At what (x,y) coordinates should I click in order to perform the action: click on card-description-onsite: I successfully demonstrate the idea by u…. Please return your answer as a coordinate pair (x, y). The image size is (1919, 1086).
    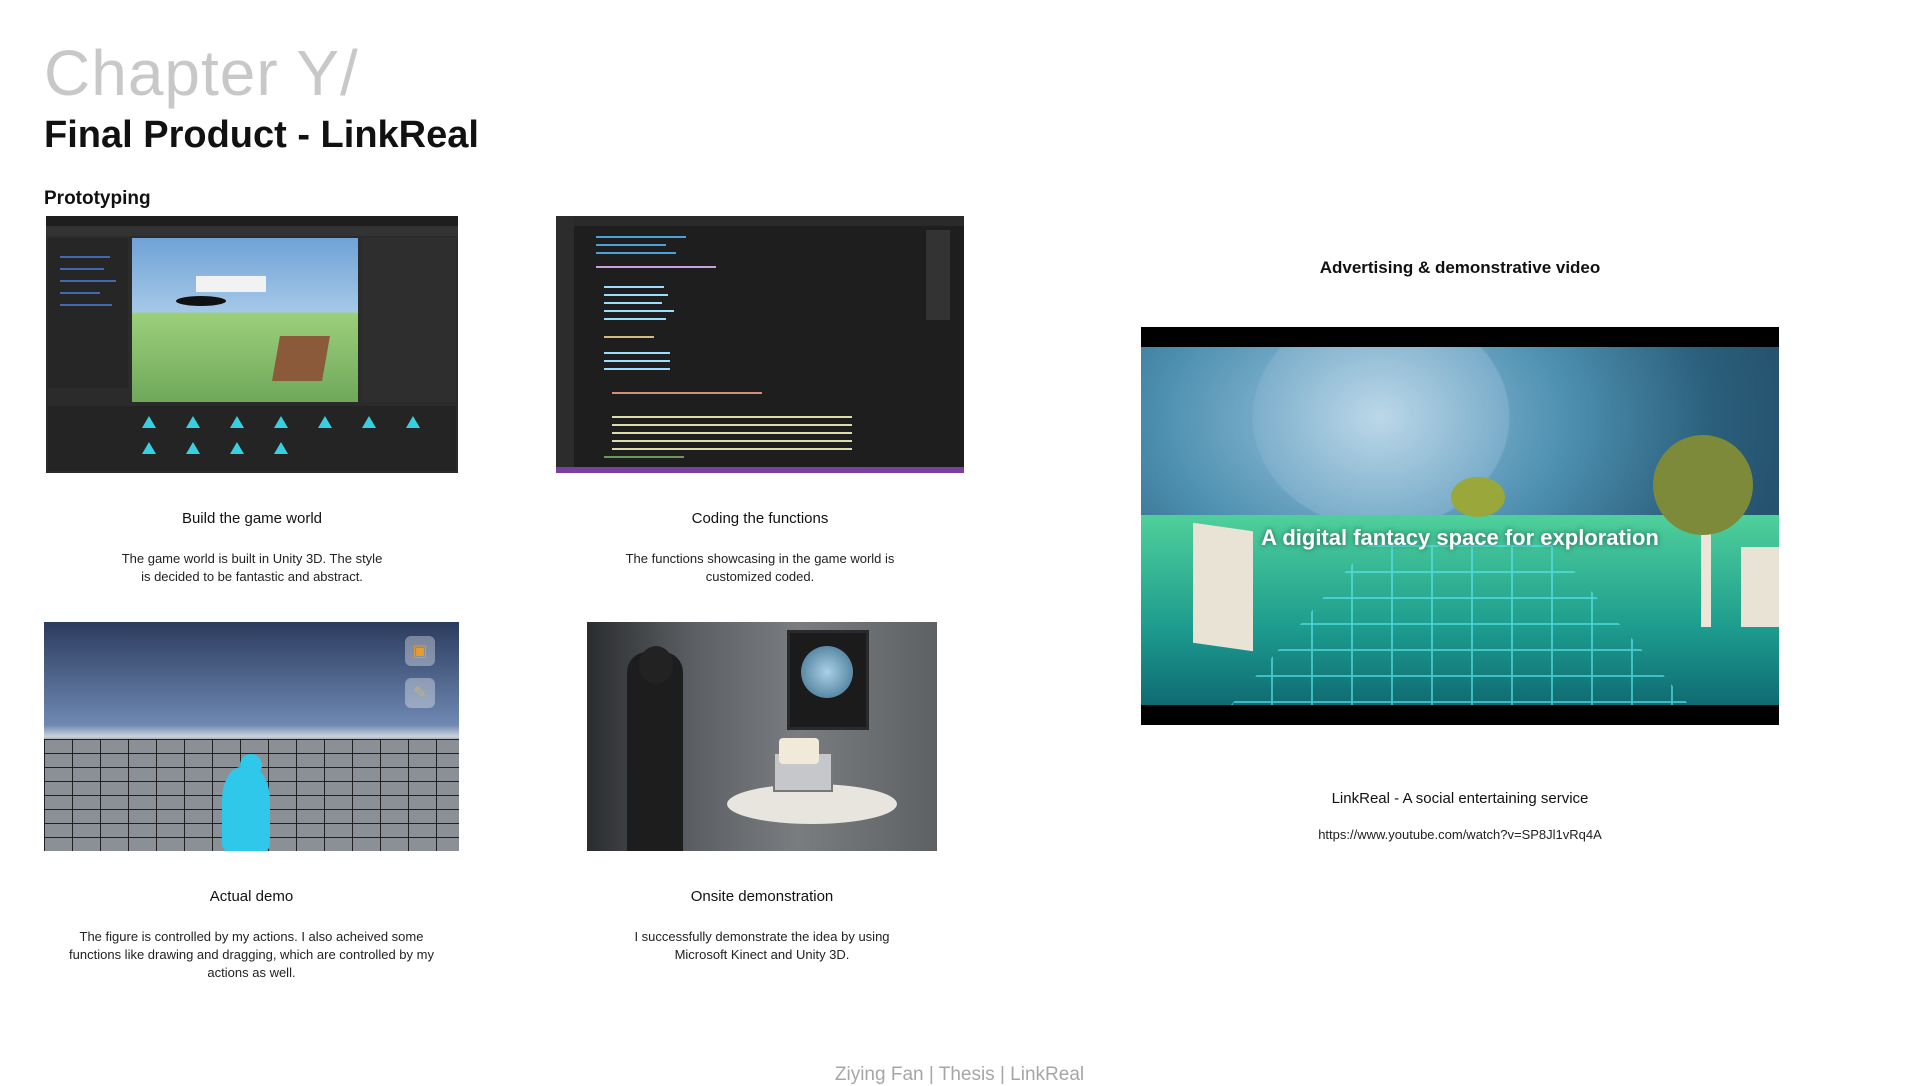
    Looking at the image, I should click on (762, 945).